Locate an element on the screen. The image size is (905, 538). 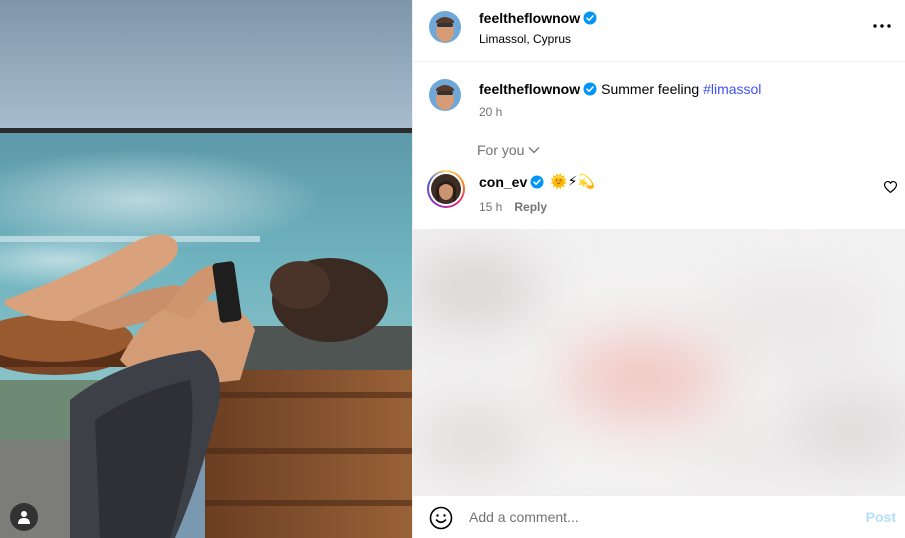
caption-hashtag: #limassol is located at coordinates (732, 89).